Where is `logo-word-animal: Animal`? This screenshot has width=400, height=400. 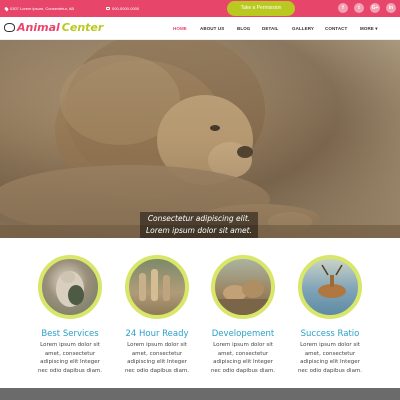
logo-word-animal: Animal is located at coordinates (38, 27).